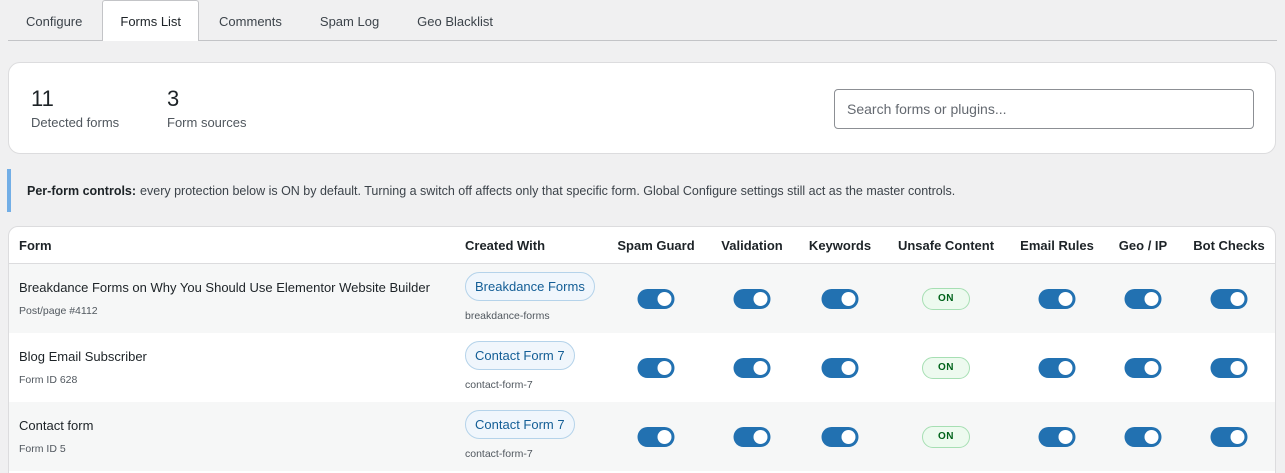  I want to click on th-validation: Validation, so click(752, 245).